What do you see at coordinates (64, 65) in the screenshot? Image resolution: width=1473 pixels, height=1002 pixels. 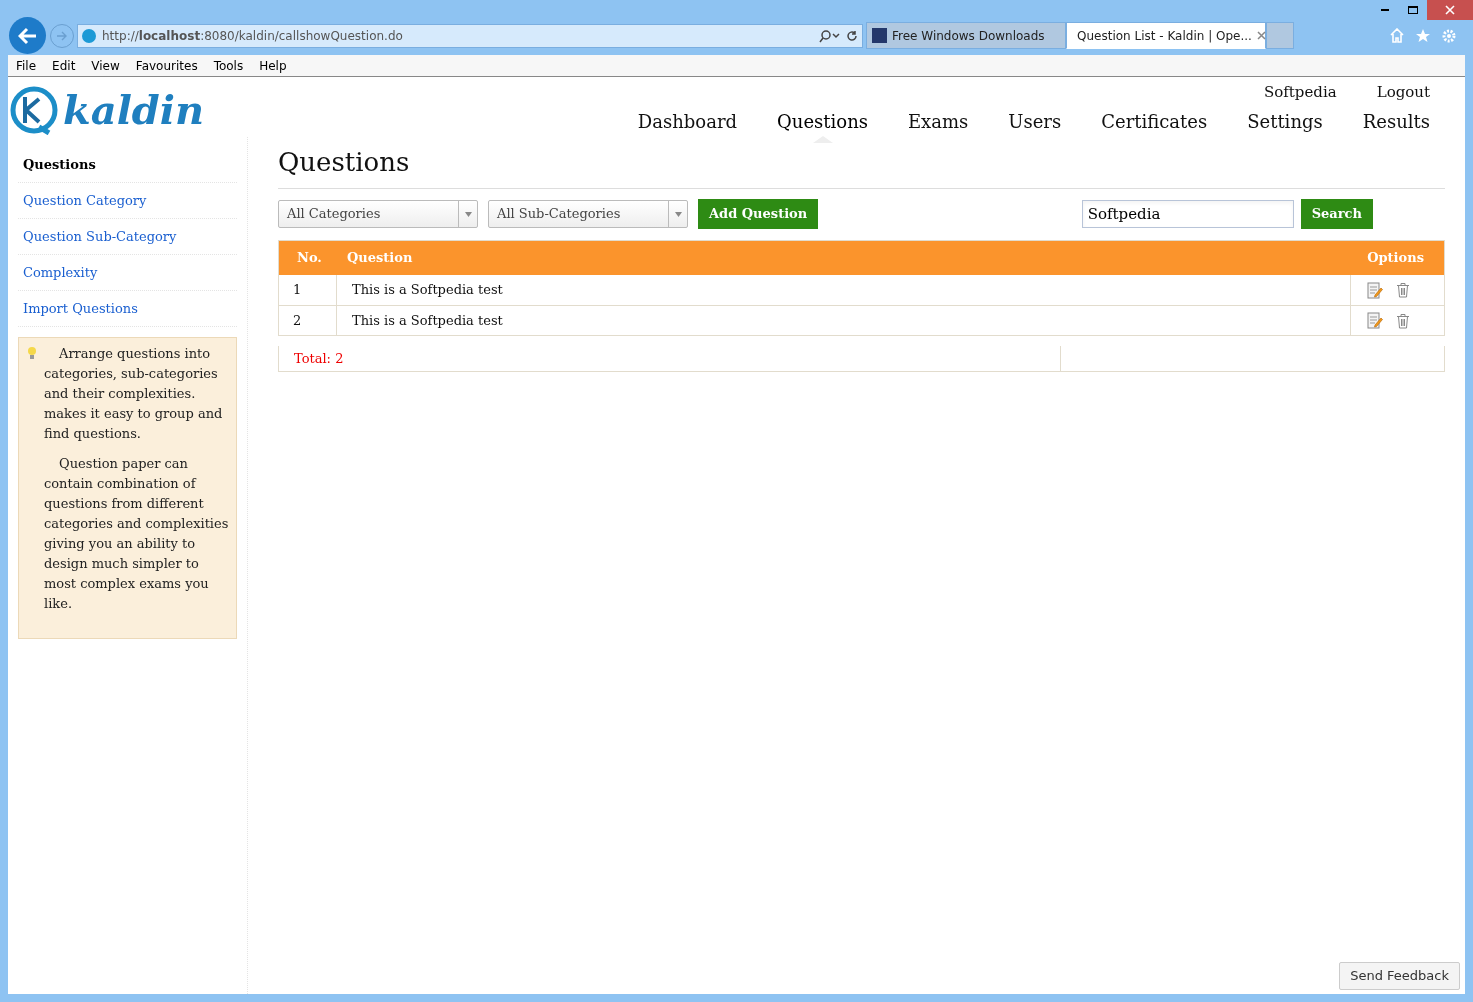 I see `menu-item: Edit` at bounding box center [64, 65].